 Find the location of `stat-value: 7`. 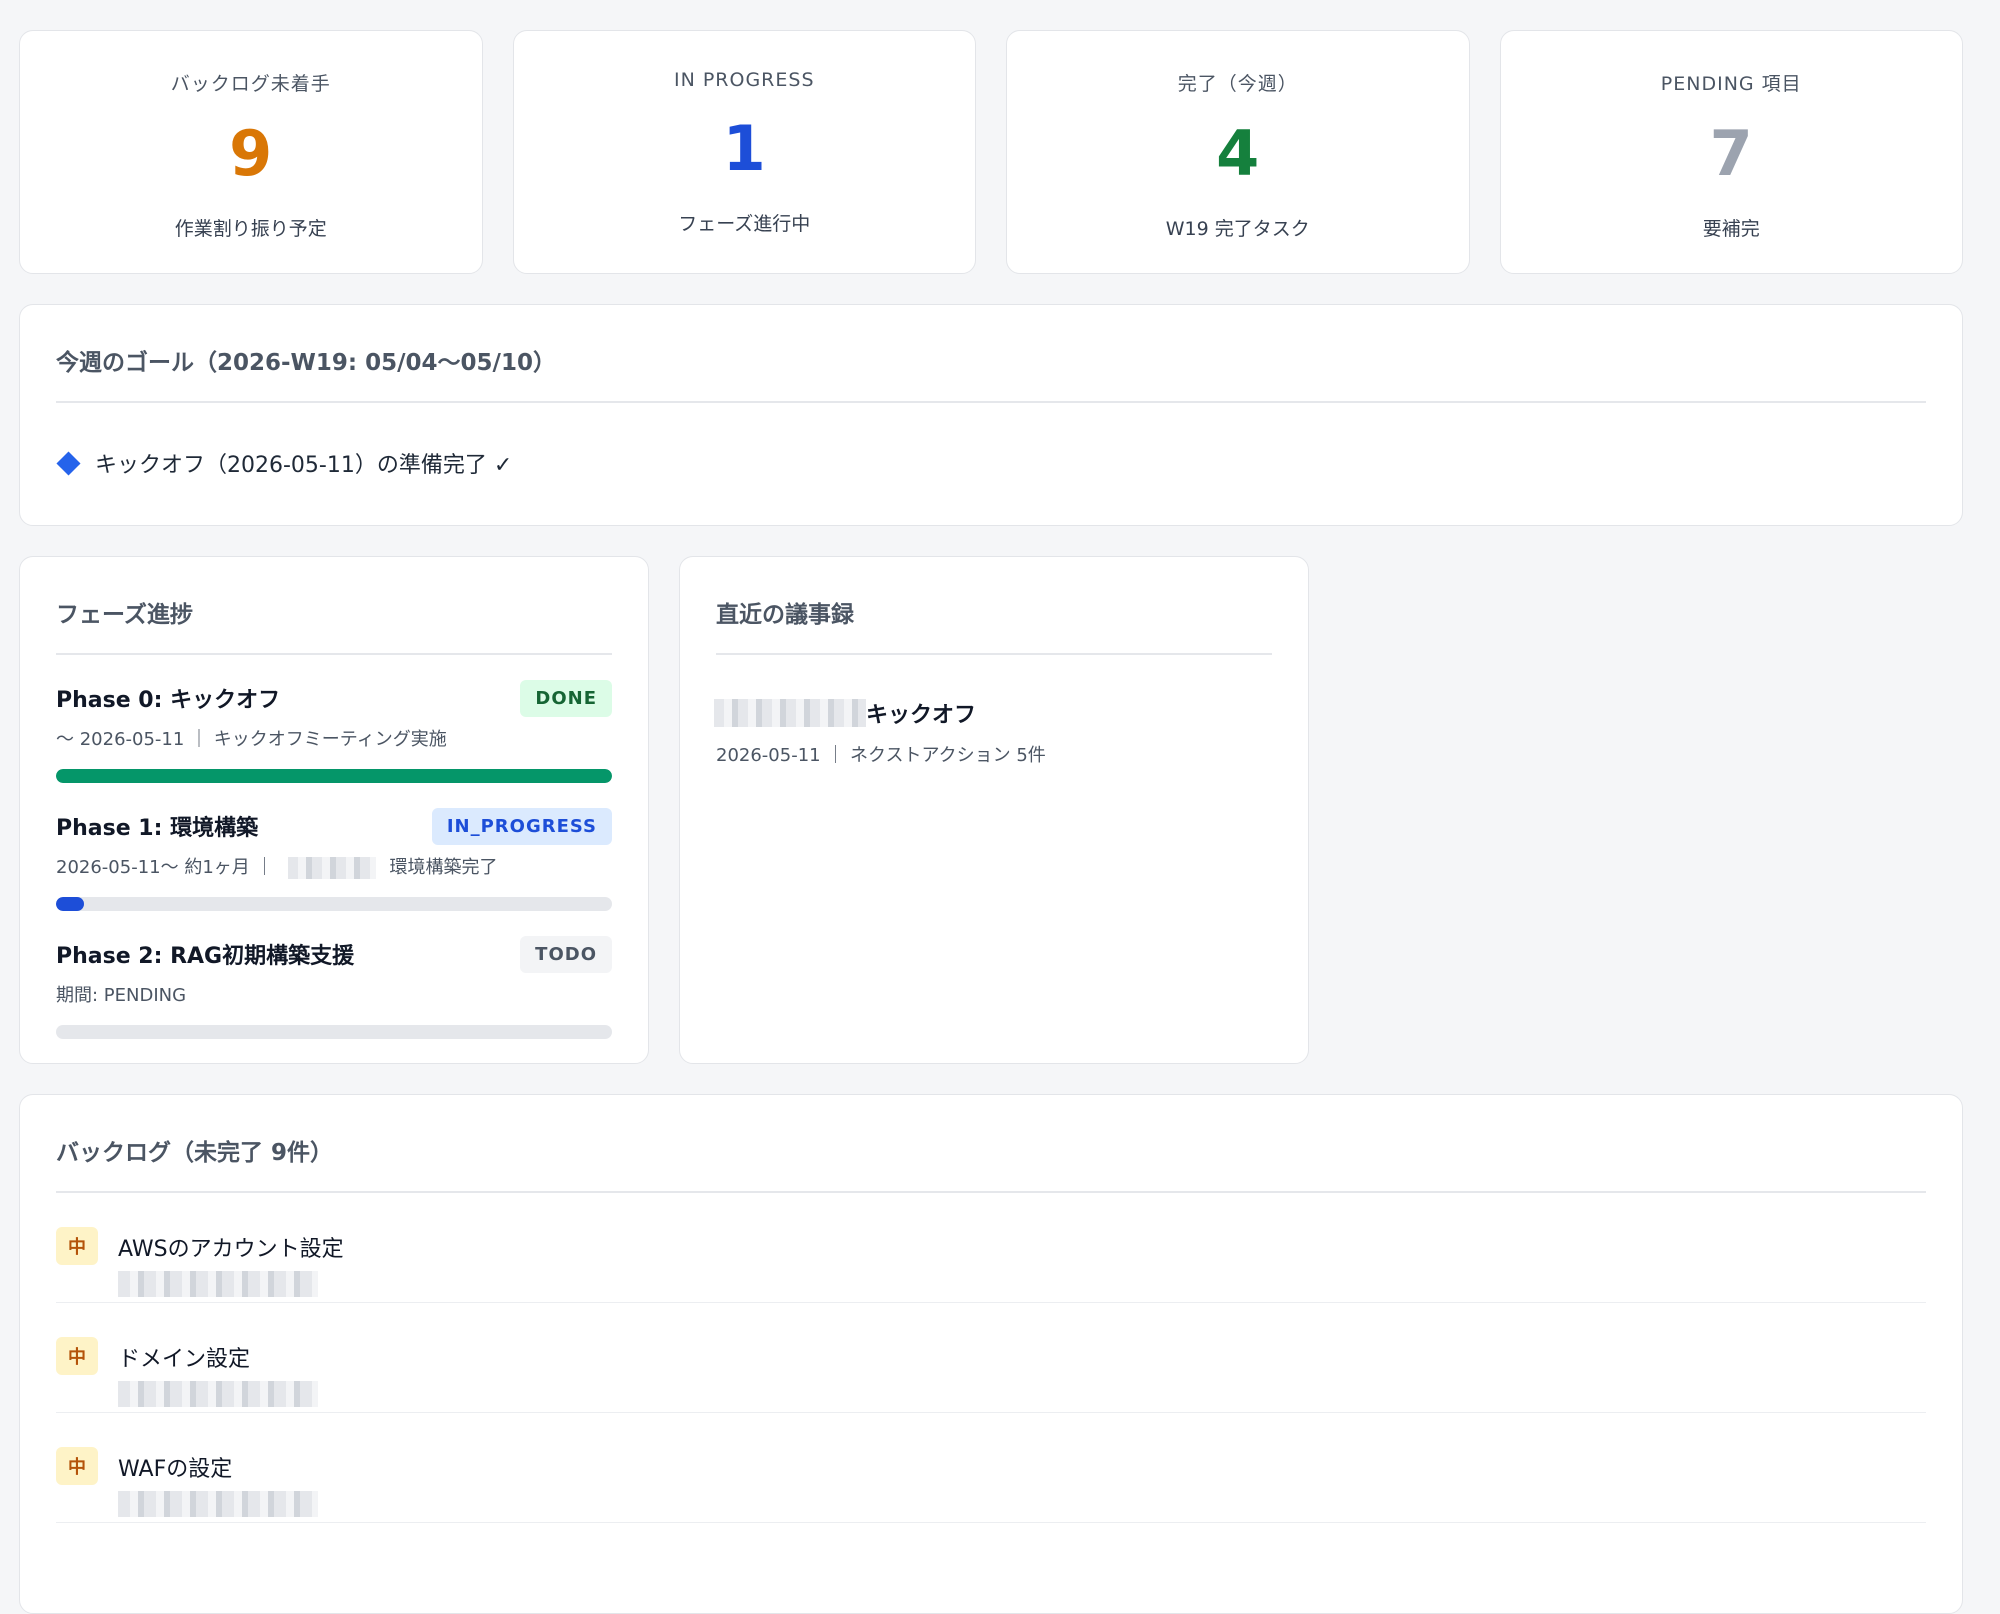

stat-value: 7 is located at coordinates (1731, 153).